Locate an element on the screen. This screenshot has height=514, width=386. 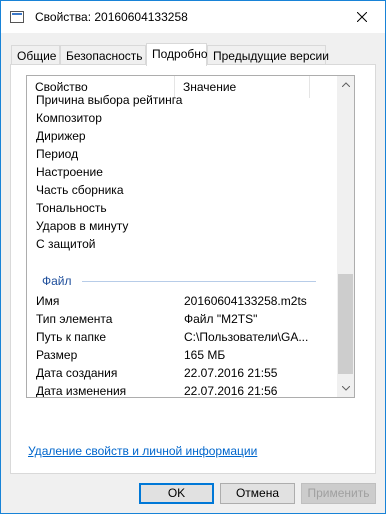
chevron-down-icon is located at coordinates (345, 388).